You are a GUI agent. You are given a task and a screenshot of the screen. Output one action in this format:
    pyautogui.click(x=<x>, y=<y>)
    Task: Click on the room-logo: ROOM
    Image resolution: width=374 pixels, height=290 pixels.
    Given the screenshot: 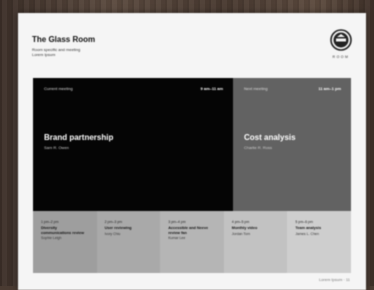 What is the action you would take?
    pyautogui.click(x=341, y=44)
    